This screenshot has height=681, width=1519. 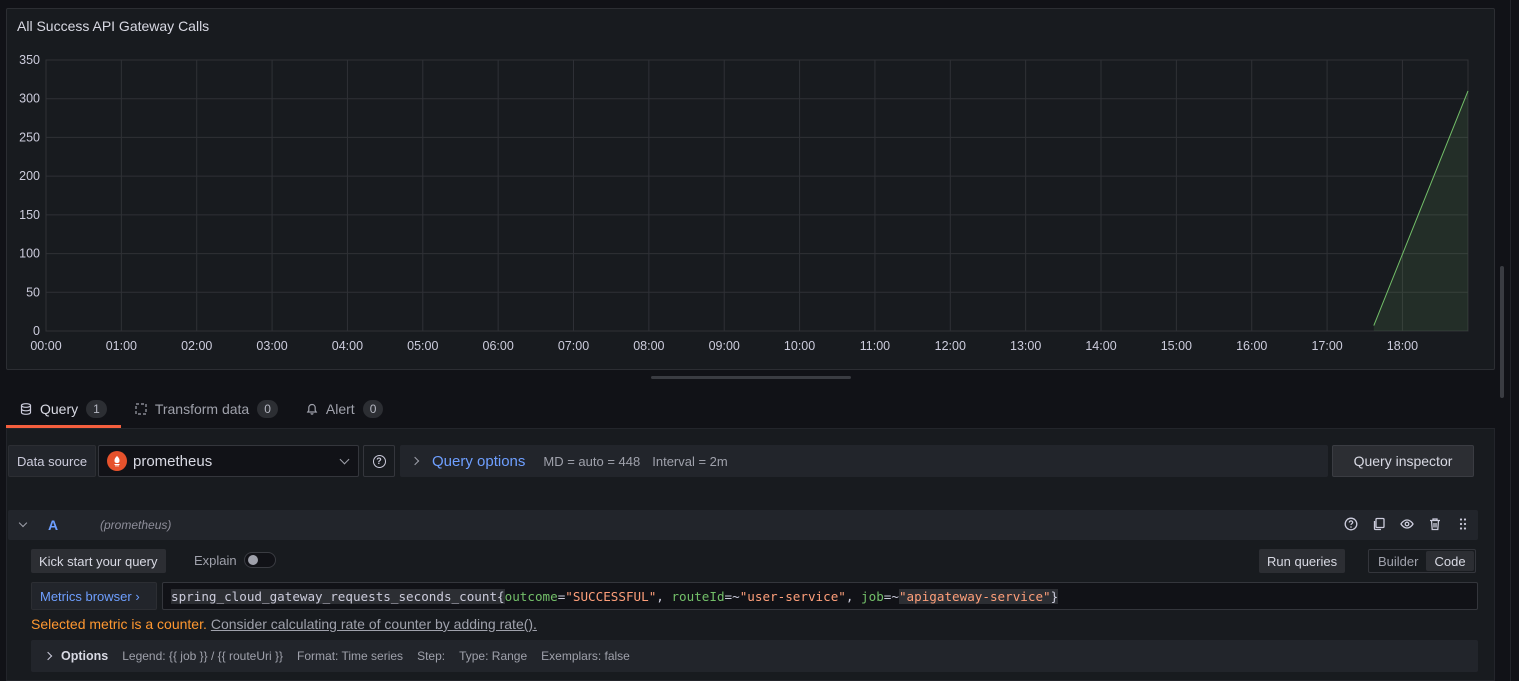 I want to click on trash-icon, so click(x=1435, y=524).